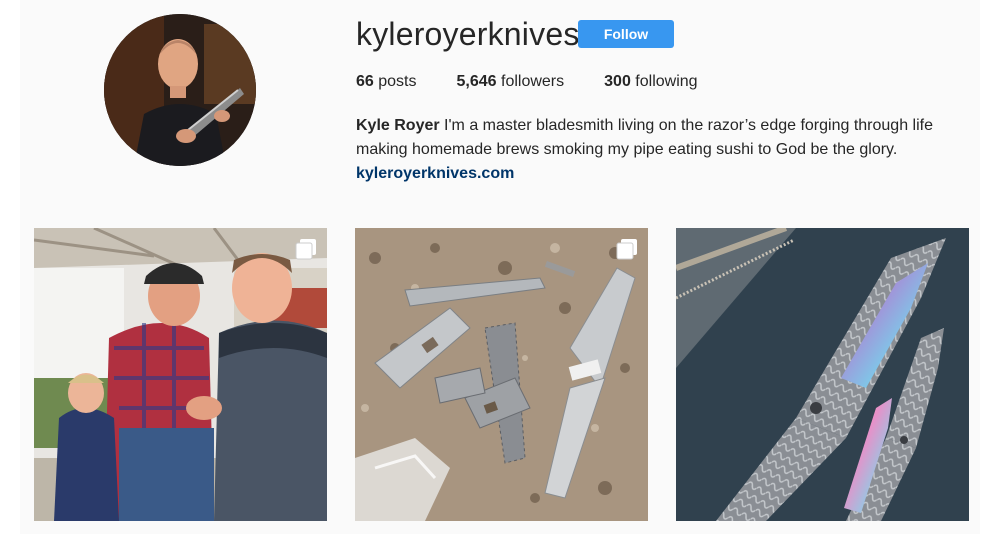  What do you see at coordinates (661, 174) in the screenshot?
I see `bio-website-link: kyleroyerknives.com` at bounding box center [661, 174].